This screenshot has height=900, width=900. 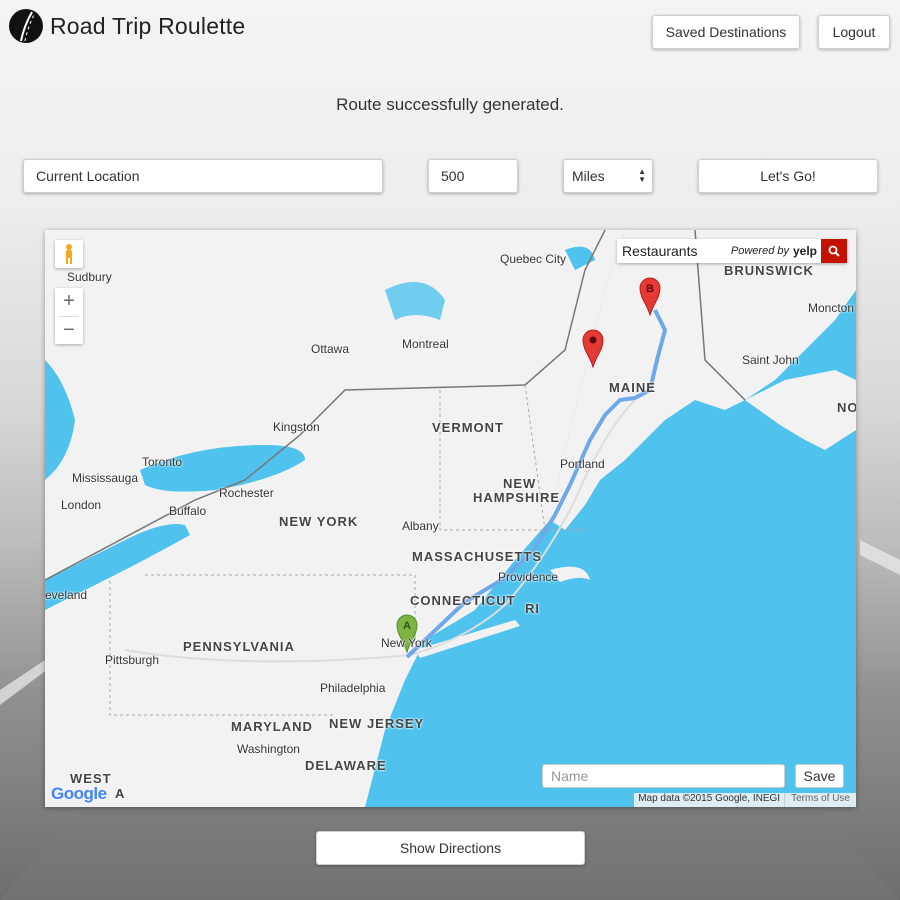 I want to click on yelp-search: Restaurants Powered by yelp, so click(x=732, y=251).